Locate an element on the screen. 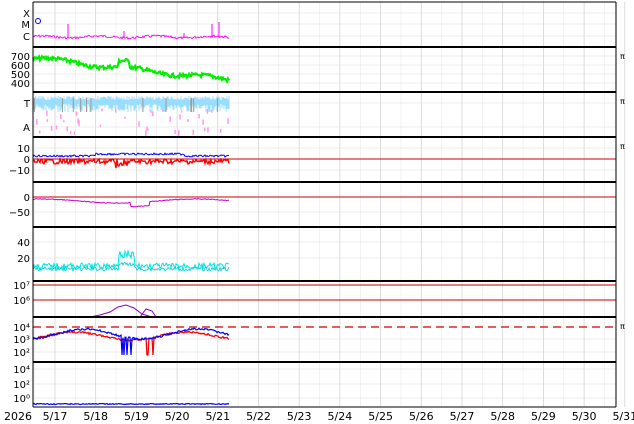 This screenshot has width=634, height=424. tick-label-electron: 10⁴ is located at coordinates (21, 328).